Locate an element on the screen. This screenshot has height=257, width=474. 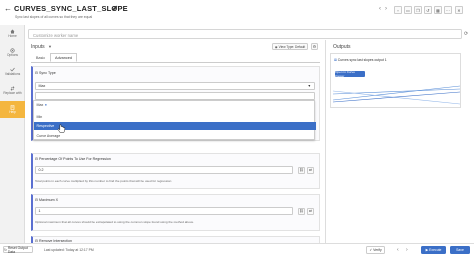
panel-divider is located at coordinates (325, 141).